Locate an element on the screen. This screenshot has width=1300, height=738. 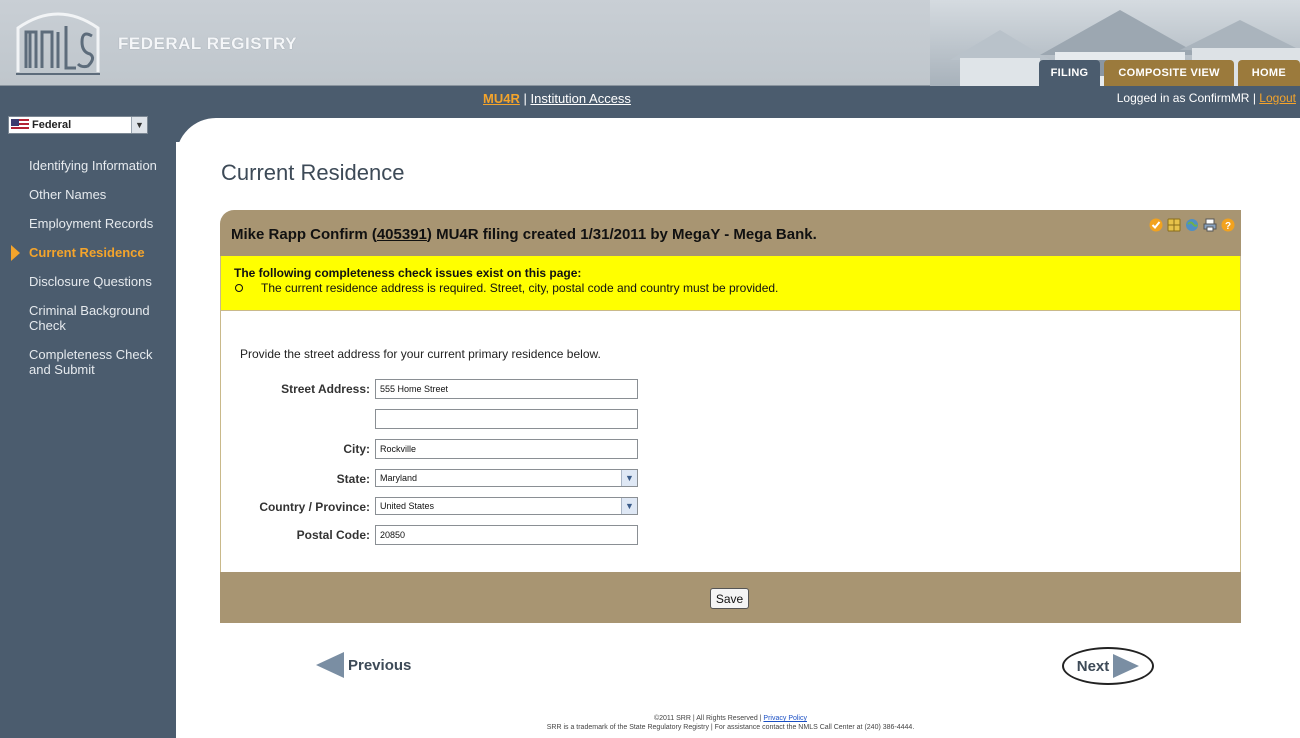
sidebar-item-disclosure-questions: Disclosure Questions is located at coordinates (88, 281).